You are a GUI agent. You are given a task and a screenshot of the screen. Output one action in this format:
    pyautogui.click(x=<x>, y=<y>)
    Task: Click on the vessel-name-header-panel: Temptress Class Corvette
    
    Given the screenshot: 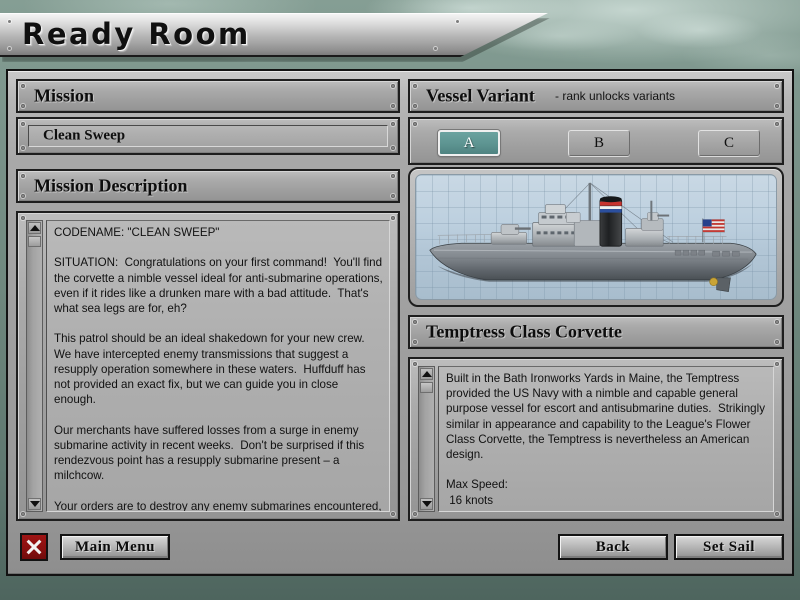 What is the action you would take?
    pyautogui.click(x=596, y=332)
    